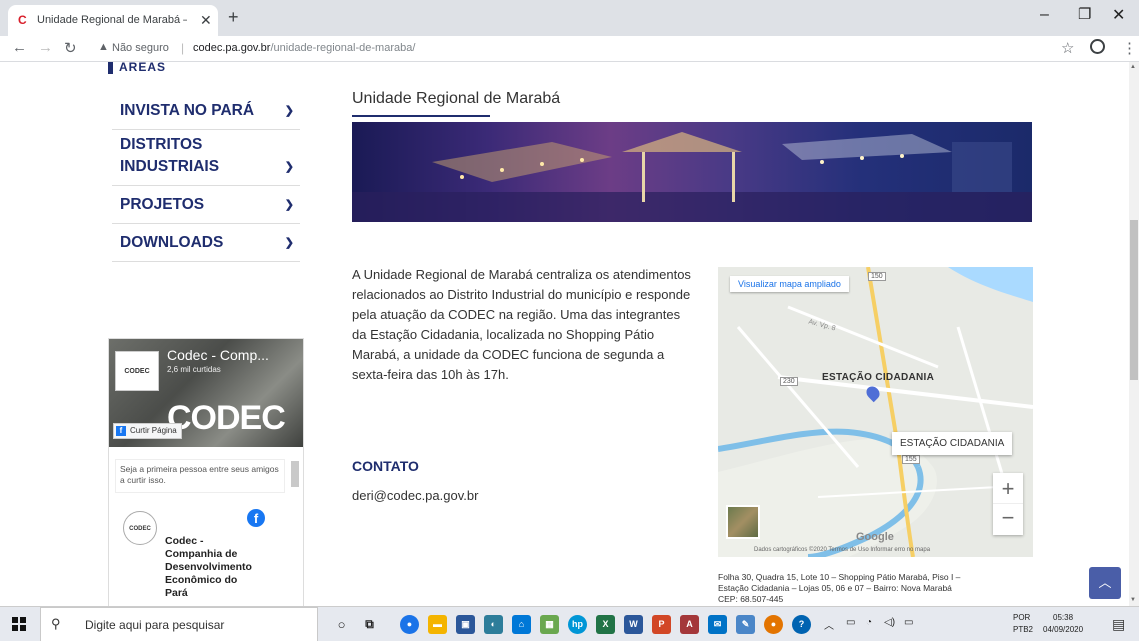 This screenshot has width=1139, height=641. Describe the element at coordinates (493, 624) in the screenshot. I see `app-icon: ◐` at that location.